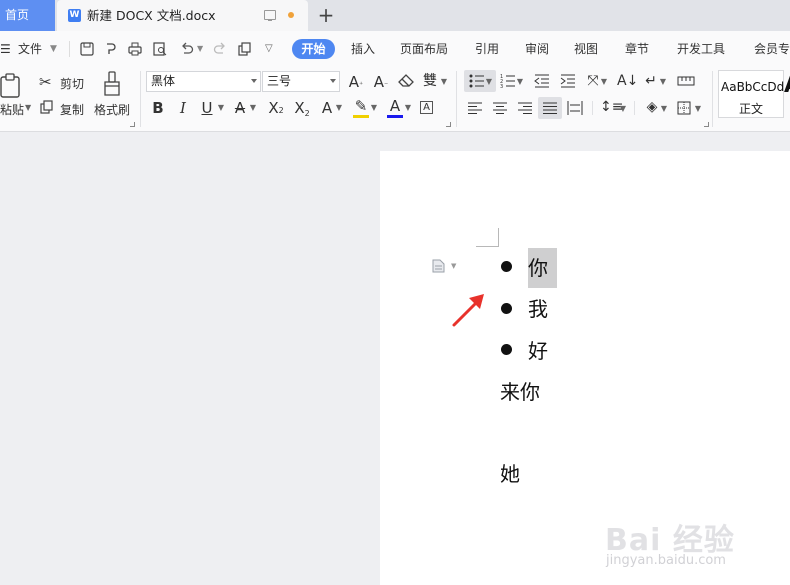  Describe the element at coordinates (753, 87) in the screenshot. I see `style-preview-text: AaBbCcDd` at that location.